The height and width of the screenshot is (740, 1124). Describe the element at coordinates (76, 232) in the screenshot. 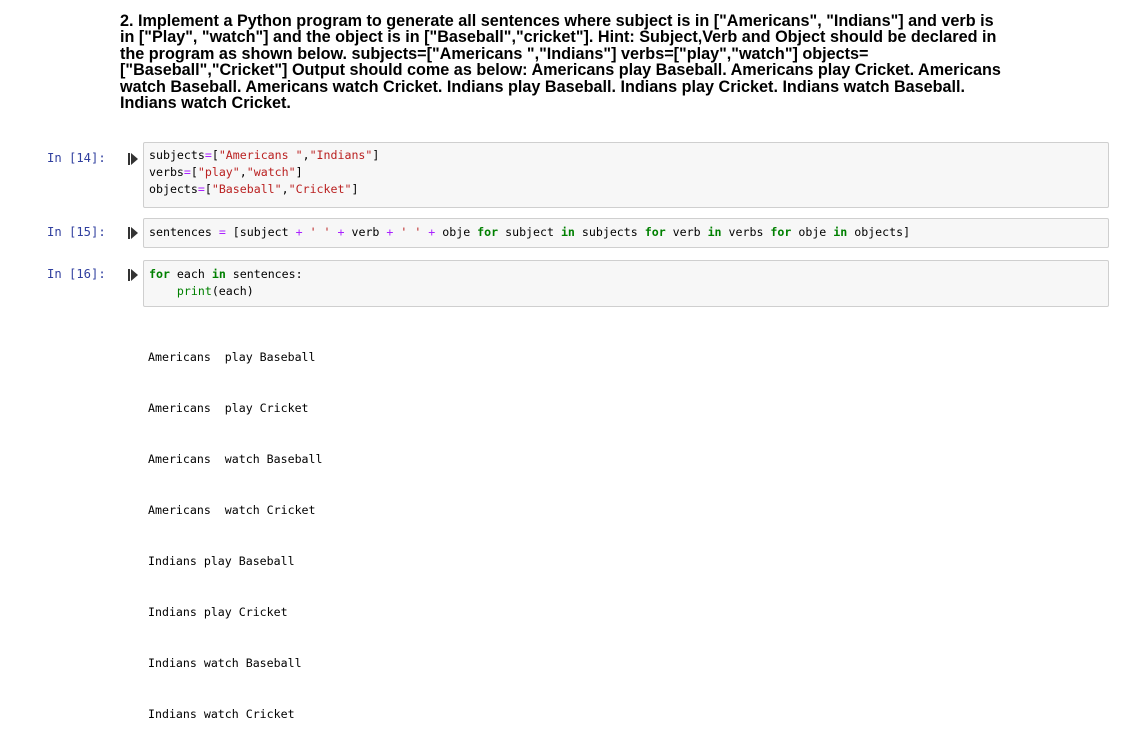

I see `cell-prompt: In [15]:` at that location.